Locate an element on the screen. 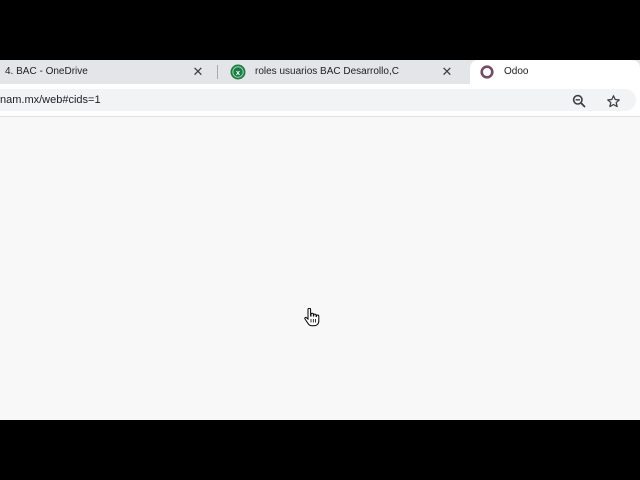 This screenshot has height=480, width=640. tab-title: Odoo is located at coordinates (516, 71).